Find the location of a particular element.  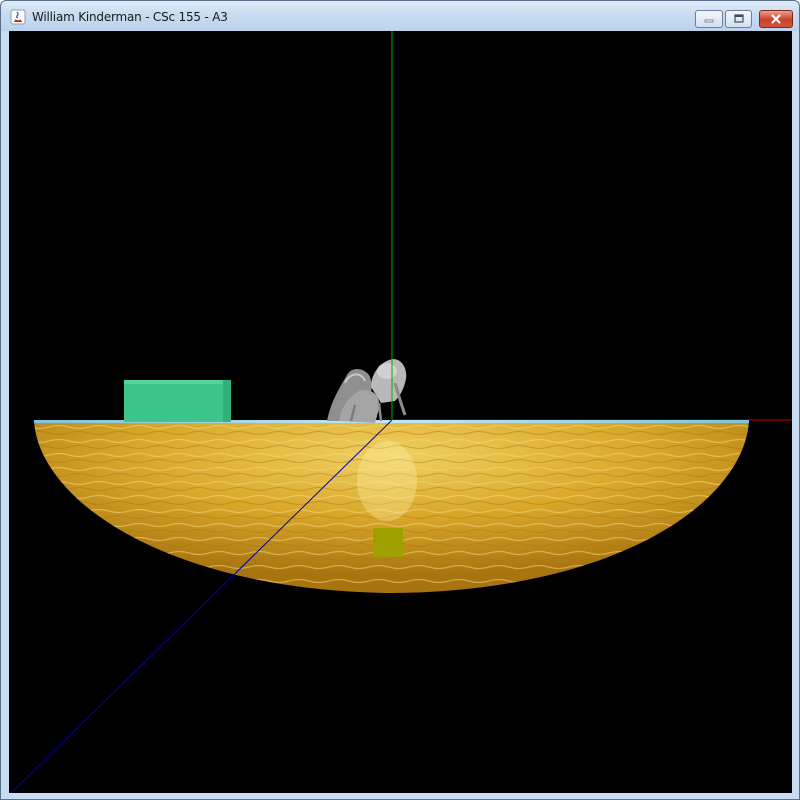

creature-models is located at coordinates (367, 391).